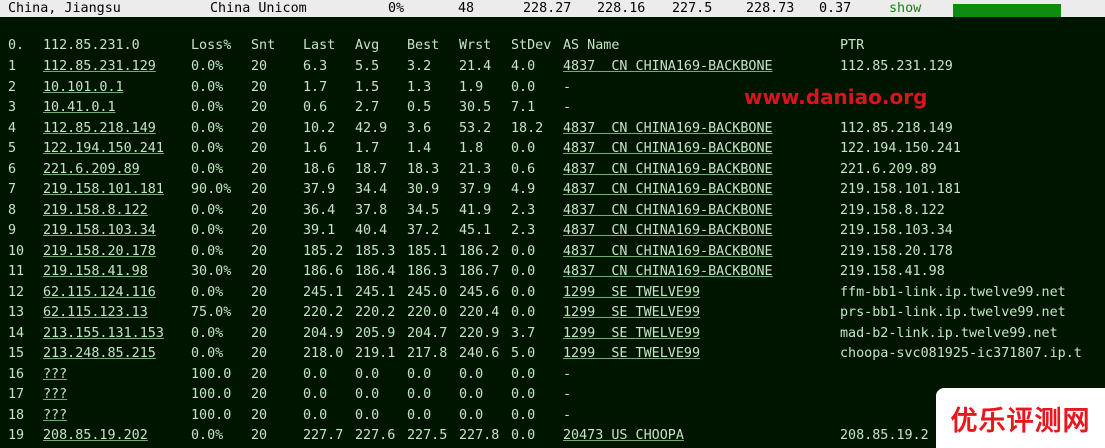 The height and width of the screenshot is (448, 1105). Describe the element at coordinates (103, 190) in the screenshot. I see `hop-host: 219.158.101.181` at that location.